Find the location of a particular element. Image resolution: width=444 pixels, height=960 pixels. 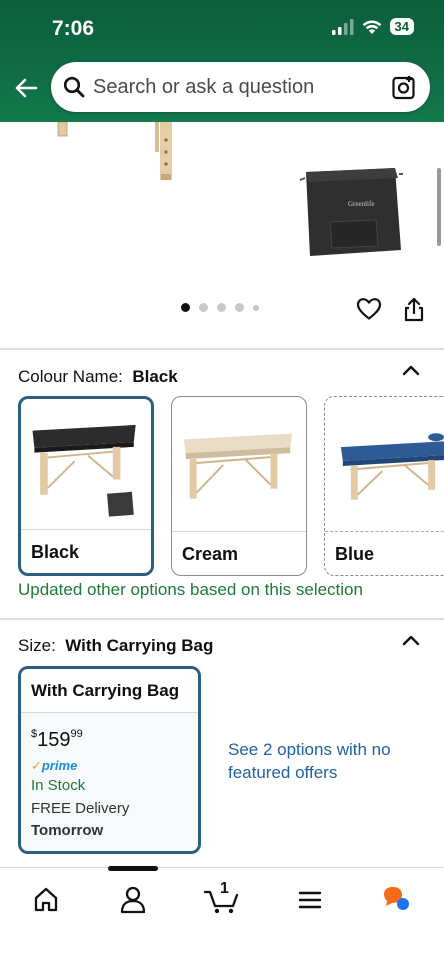

cream-table-image is located at coordinates (238, 466).